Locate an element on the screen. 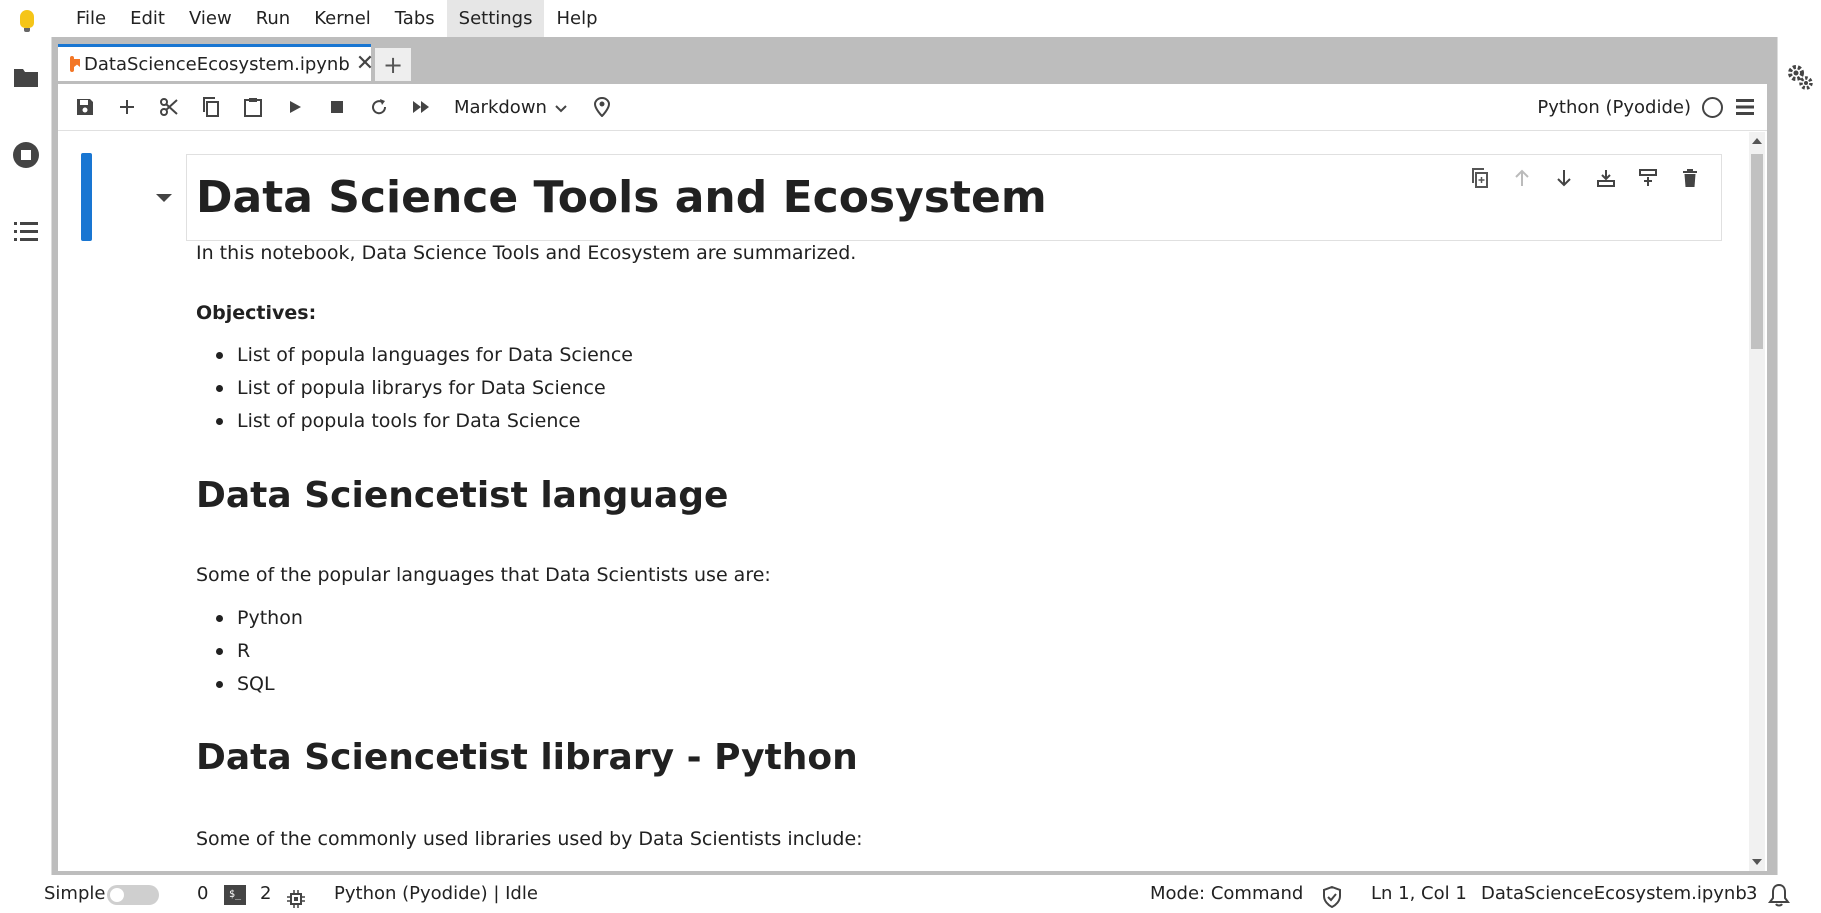 Image resolution: width=1821 pixels, height=913 pixels. right-sidebar is located at coordinates (1799, 456).